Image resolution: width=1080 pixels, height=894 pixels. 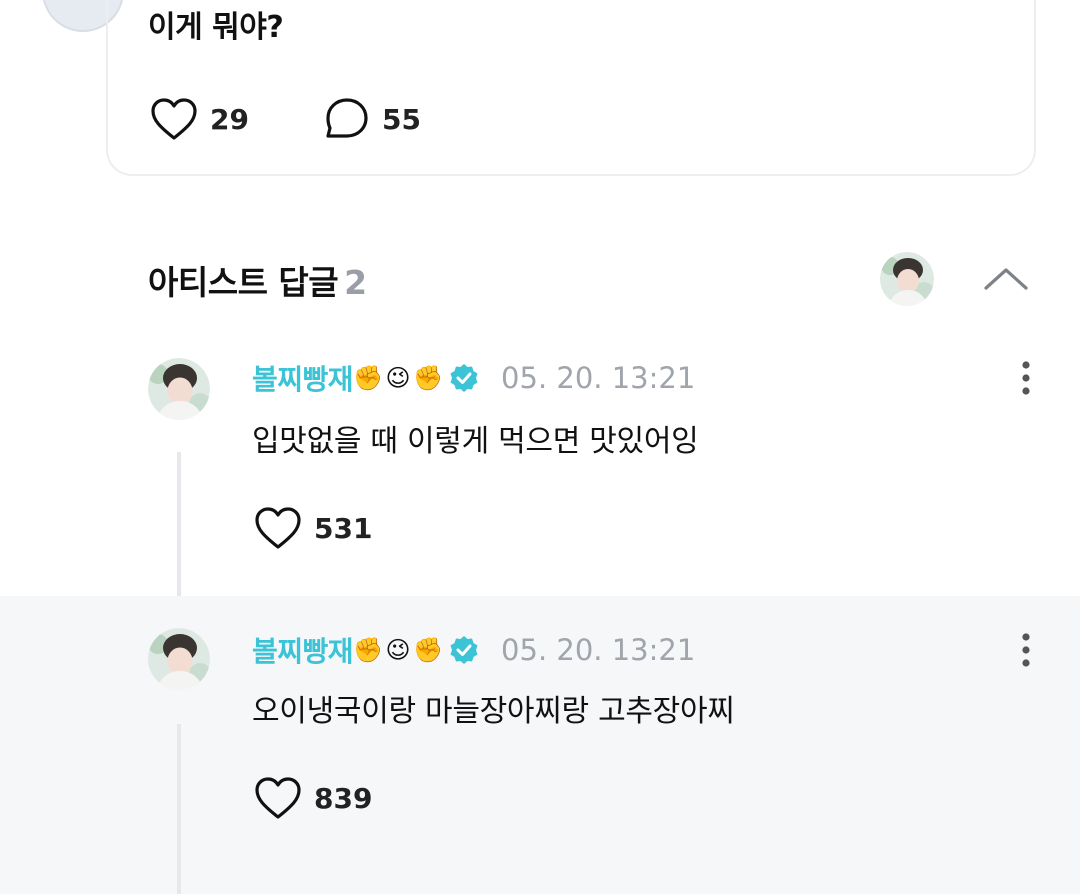 I want to click on post-text: 이게 뭐야?, so click(x=216, y=27).